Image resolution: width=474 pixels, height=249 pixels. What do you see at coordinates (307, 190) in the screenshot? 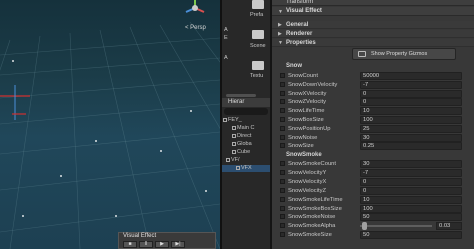
I see `property-label: SnowVelocityZ` at bounding box center [307, 190].